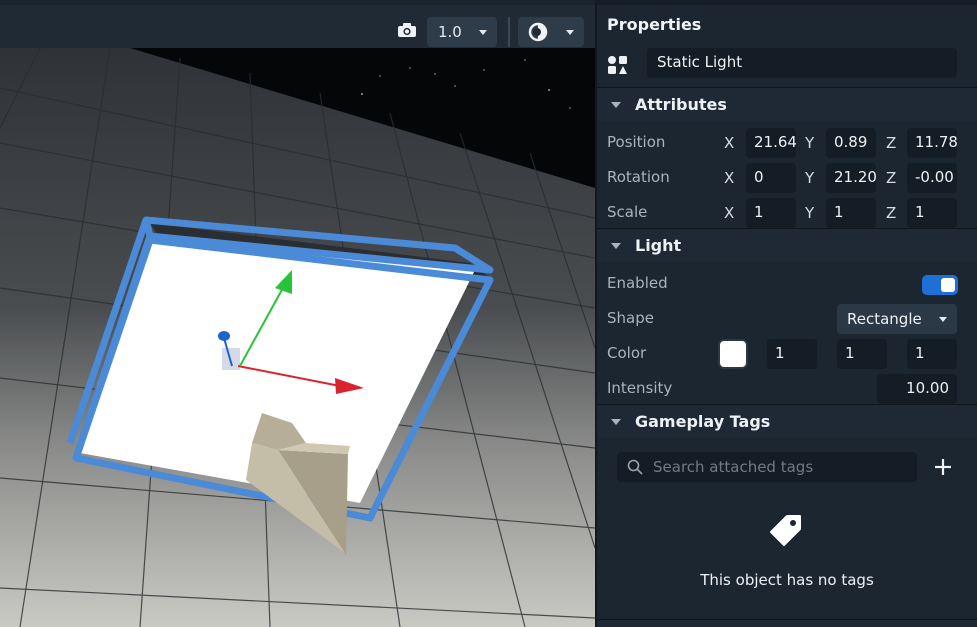 The image size is (977, 627). Describe the element at coordinates (635, 467) in the screenshot. I see `search-icon` at that location.